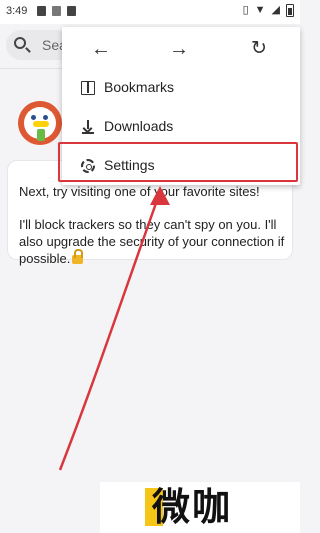 Image resolution: width=320 pixels, height=533 pixels. What do you see at coordinates (129, 165) in the screenshot?
I see `menu-item-label: Settings` at bounding box center [129, 165].